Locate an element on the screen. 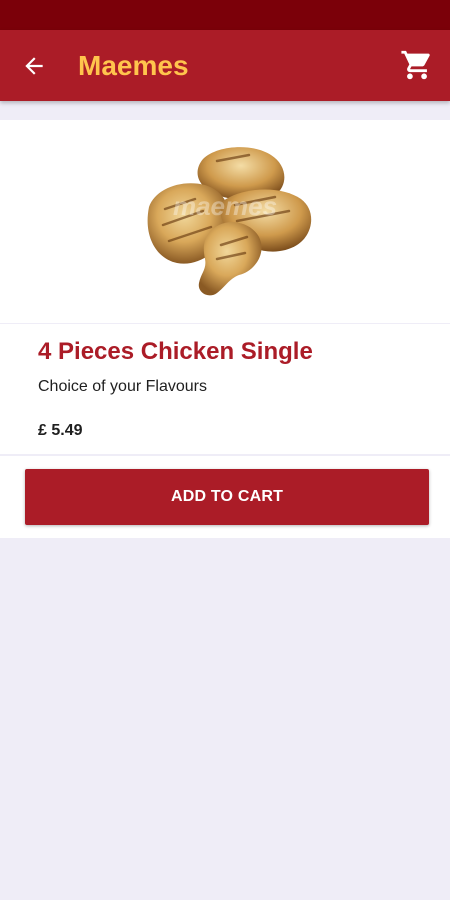  back-button is located at coordinates (34, 66).